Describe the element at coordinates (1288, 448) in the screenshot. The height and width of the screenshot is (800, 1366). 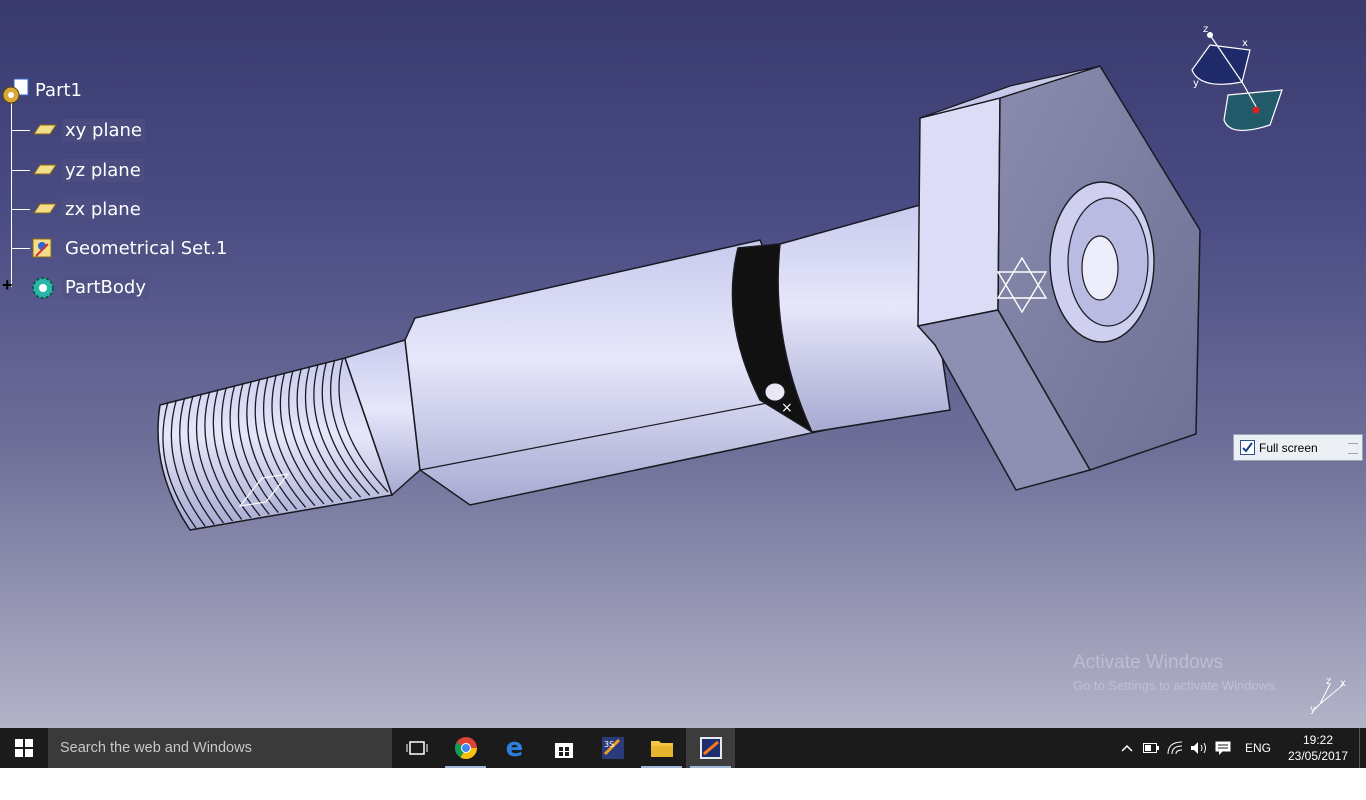
I see `fullscreen-label: Full screen` at that location.